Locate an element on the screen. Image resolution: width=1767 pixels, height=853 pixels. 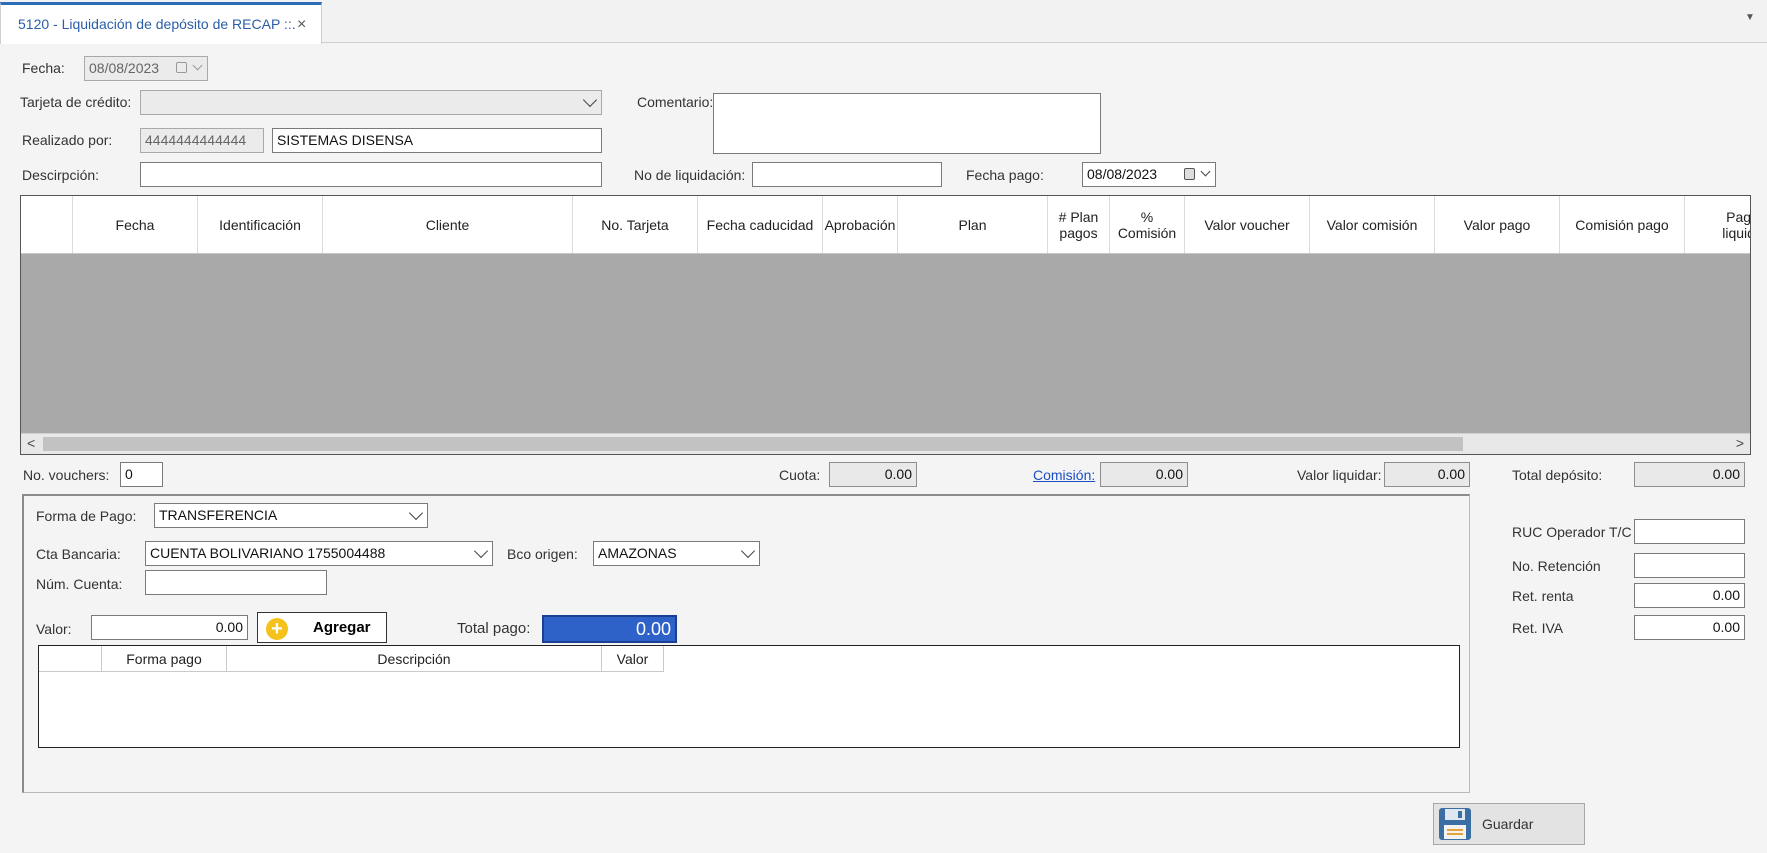
cta-bancaria-label: Cta Bancaria: is located at coordinates (78, 554).